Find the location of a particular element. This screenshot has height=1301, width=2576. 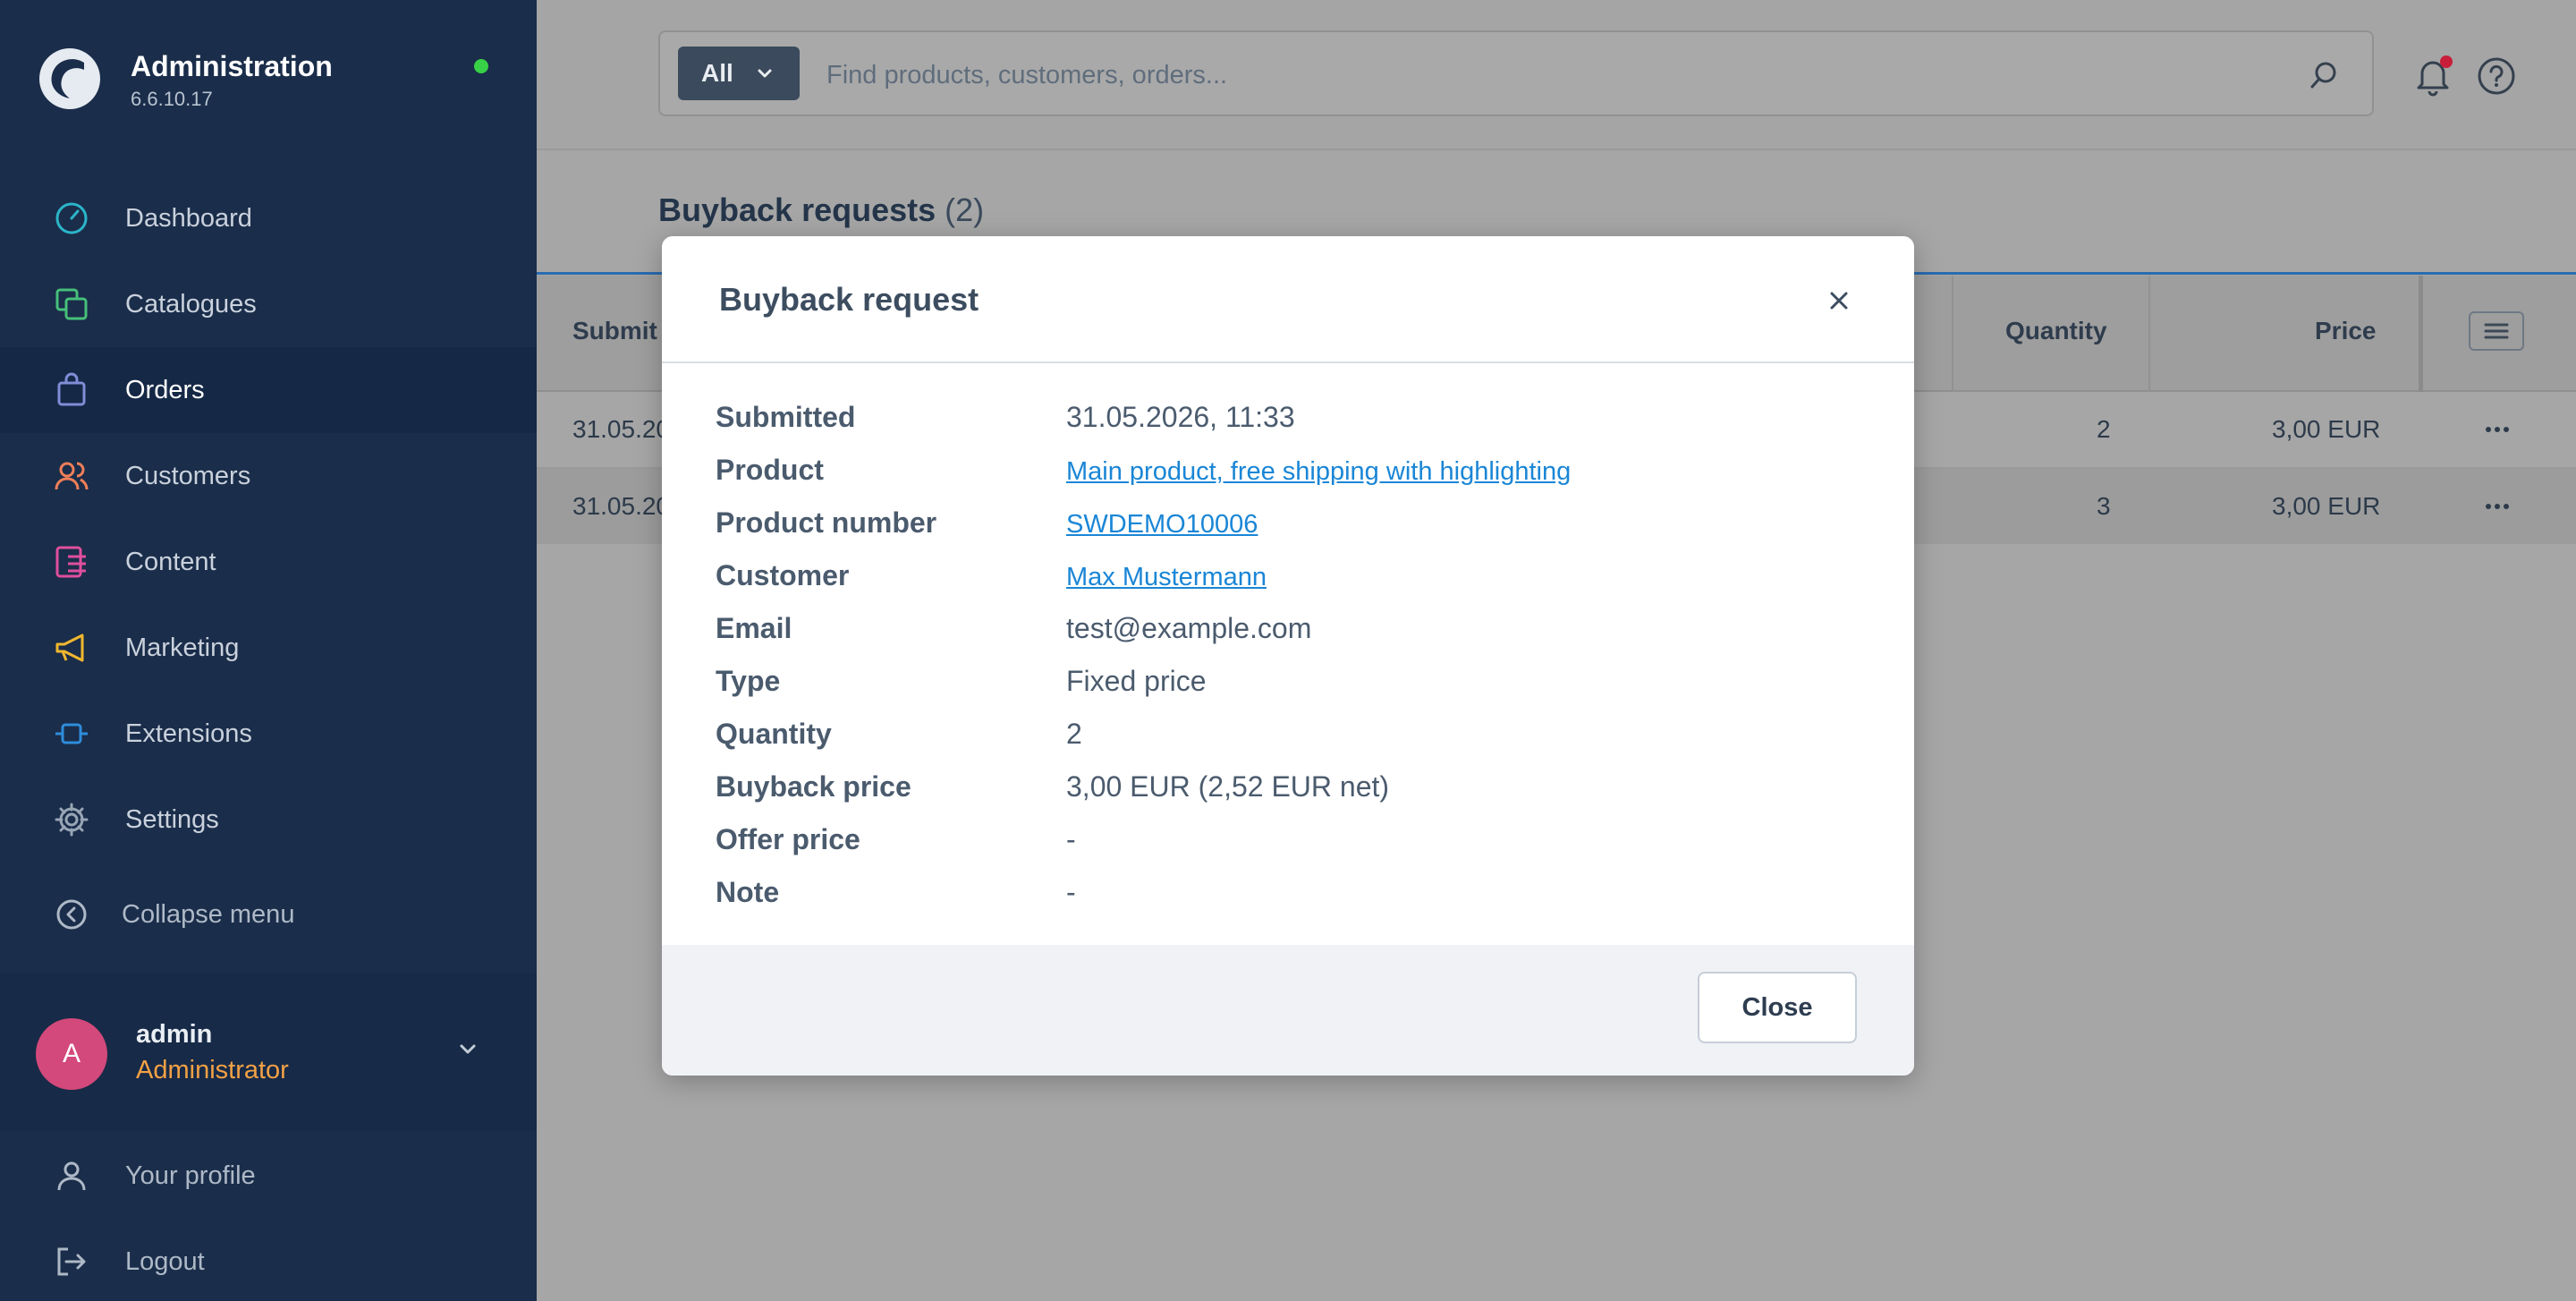

detail-label: Buyback price is located at coordinates (813, 786).